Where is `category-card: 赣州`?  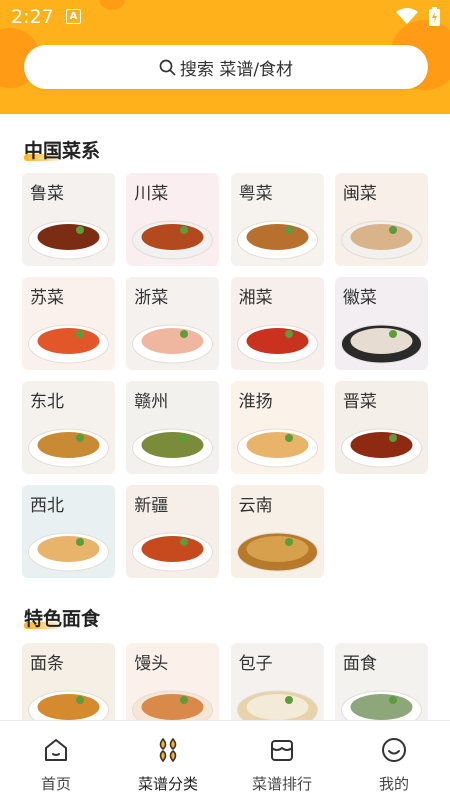
category-card: 赣州 is located at coordinates (173, 427).